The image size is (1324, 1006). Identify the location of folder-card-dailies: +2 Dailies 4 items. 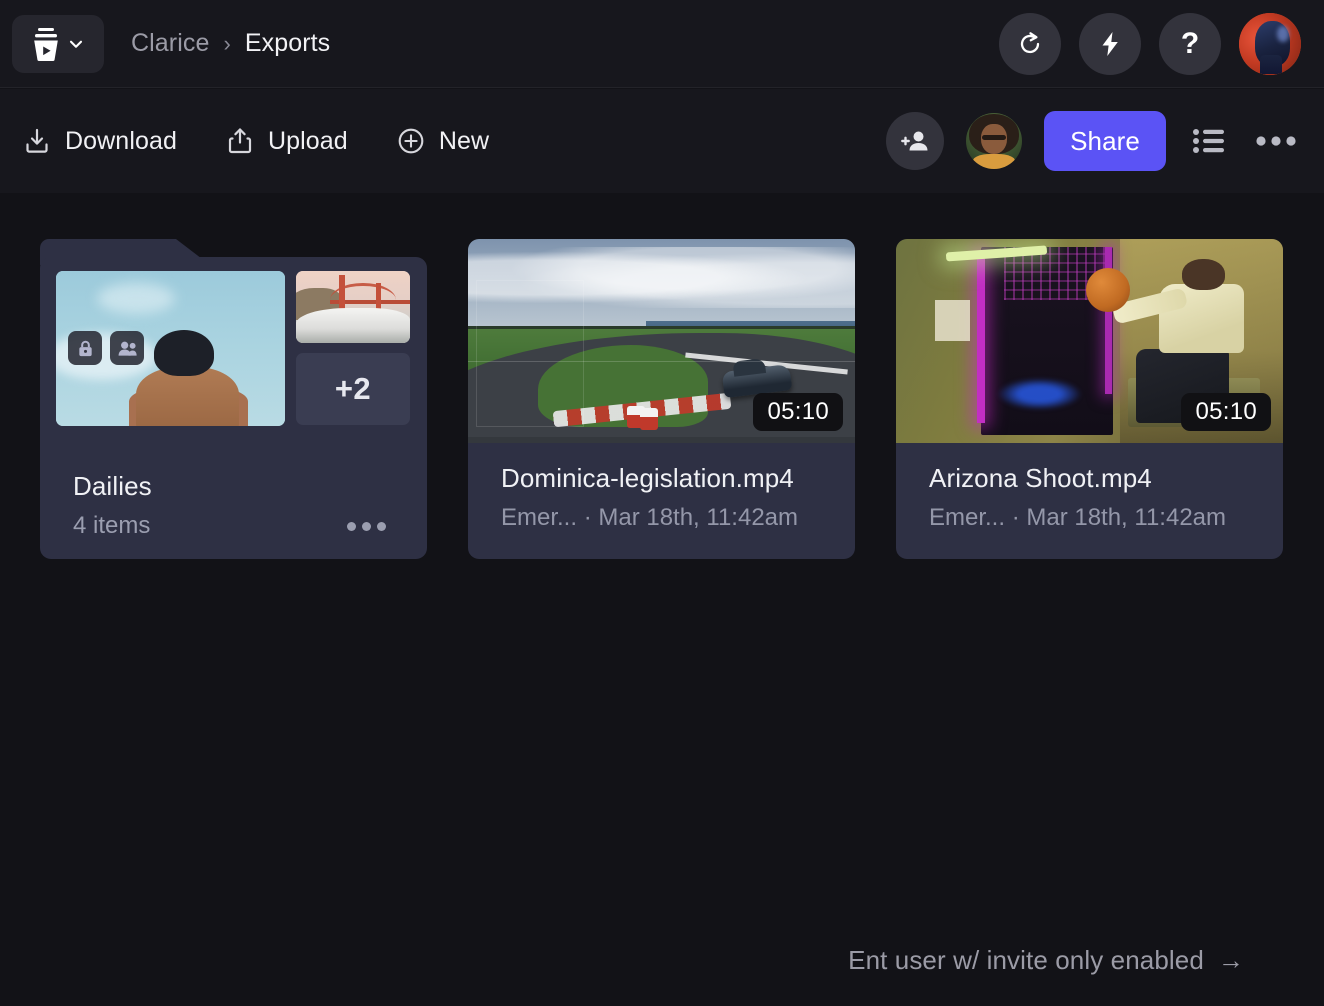
(233, 399).